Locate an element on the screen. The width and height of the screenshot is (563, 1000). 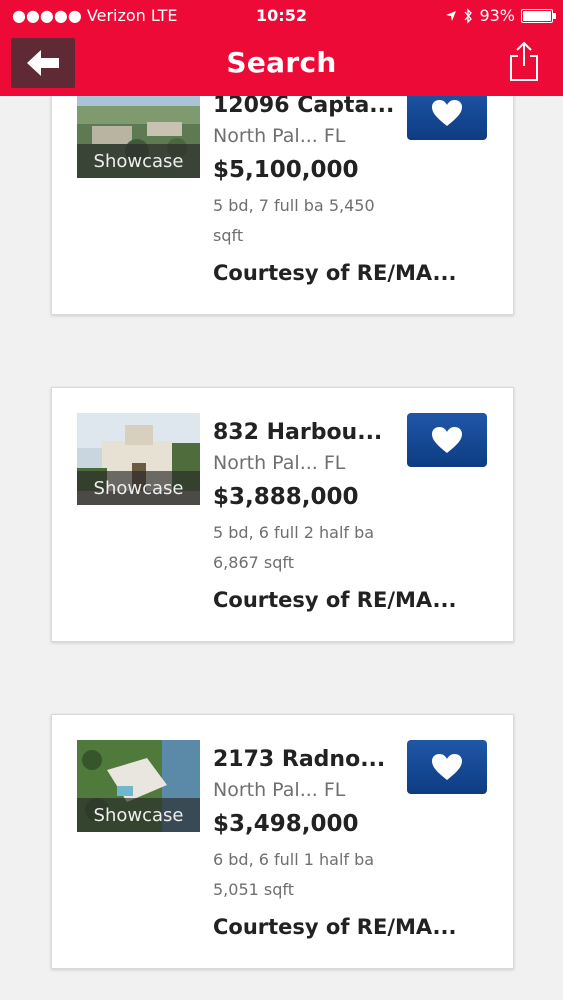
bluetooth-icon is located at coordinates (468, 15).